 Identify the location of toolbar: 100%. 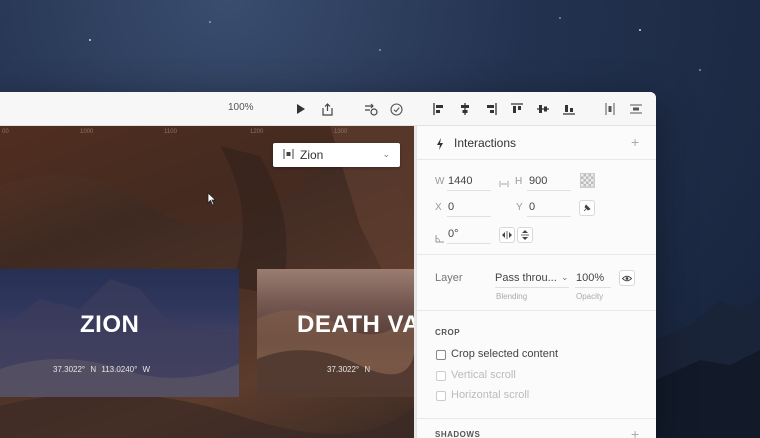
(328, 109).